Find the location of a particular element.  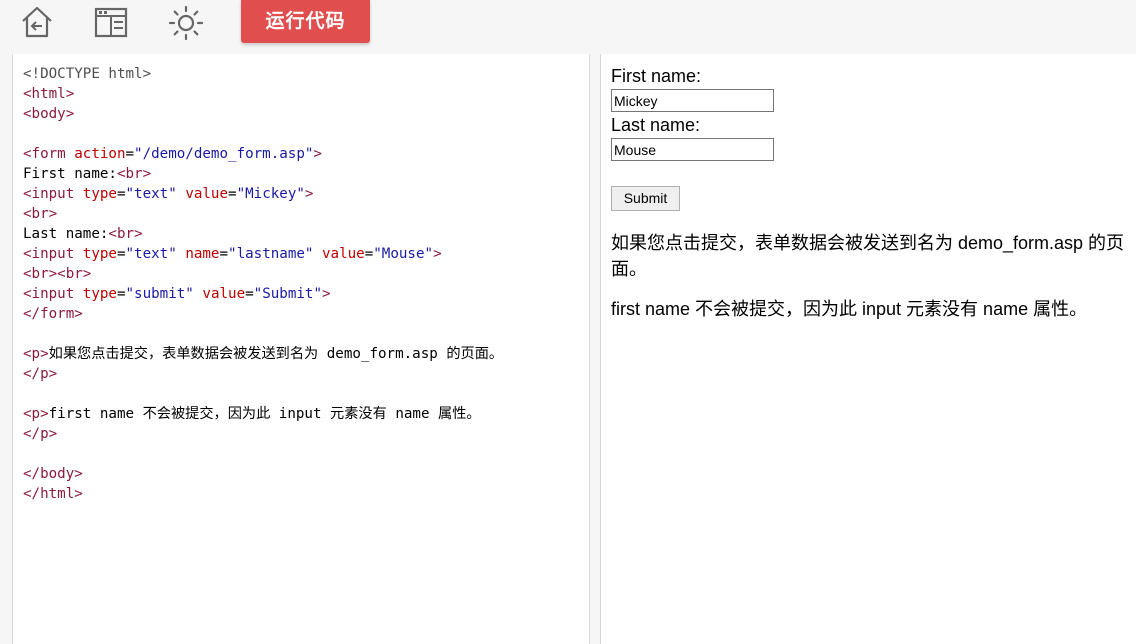

code-token: </html> is located at coordinates (53, 494).